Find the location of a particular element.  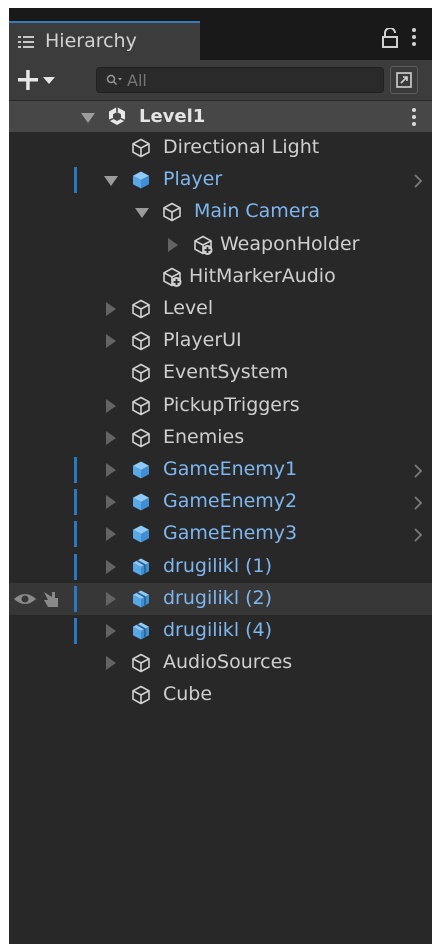

tab-hierarchy: Hierarchy is located at coordinates (104, 40).